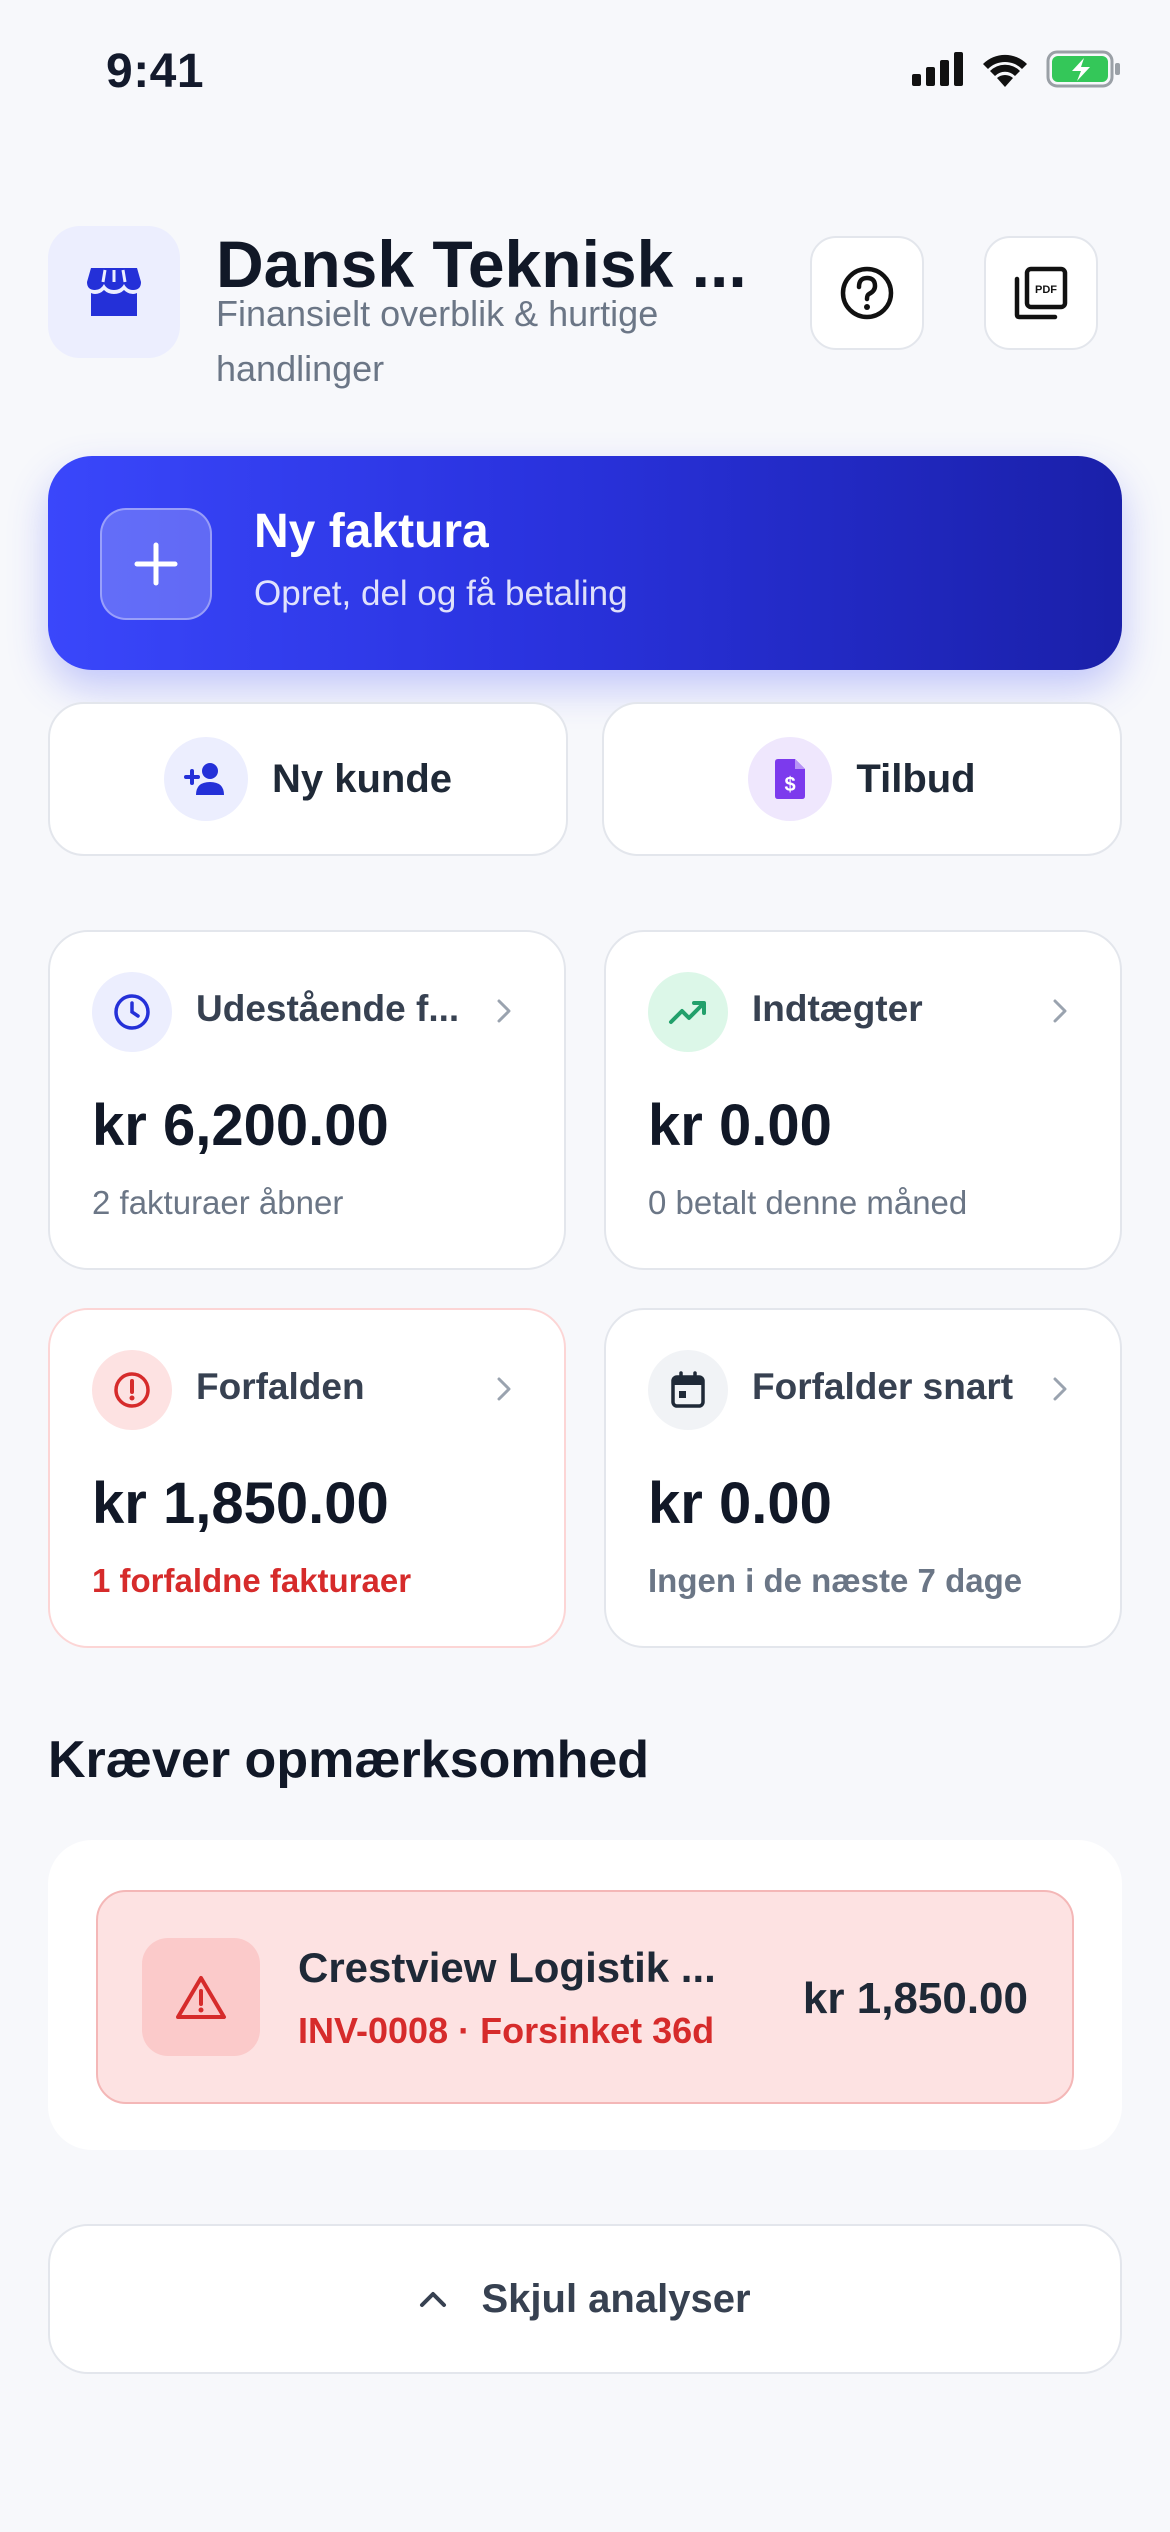 This screenshot has width=1170, height=2532. I want to click on help-button, so click(867, 293).